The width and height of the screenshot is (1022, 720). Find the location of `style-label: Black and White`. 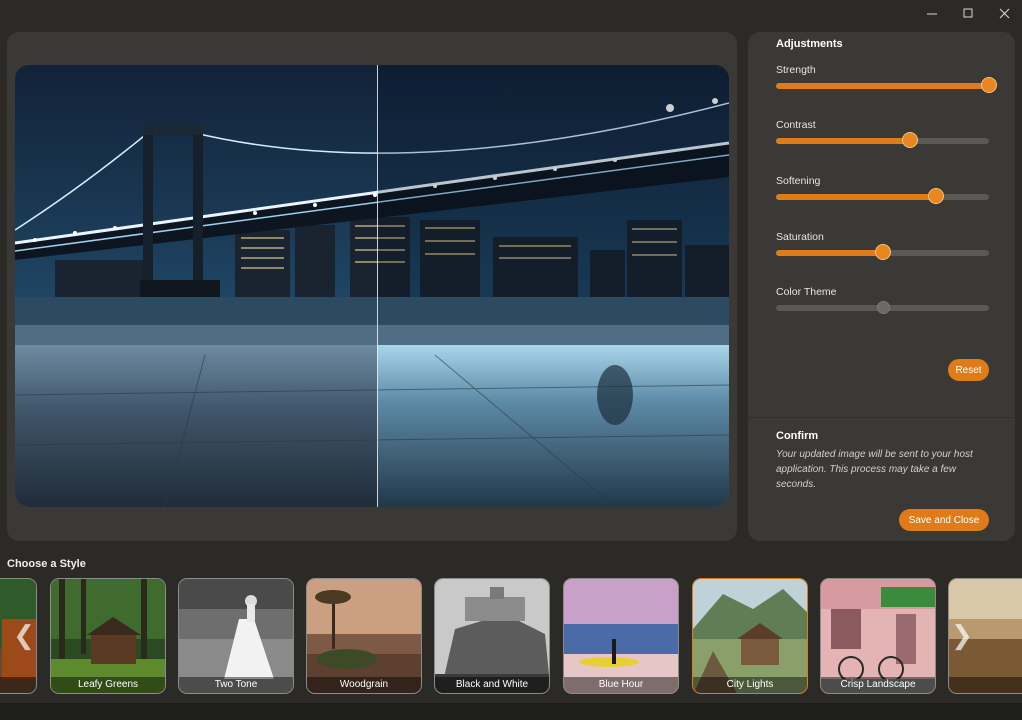

style-label: Black and White is located at coordinates (492, 685).